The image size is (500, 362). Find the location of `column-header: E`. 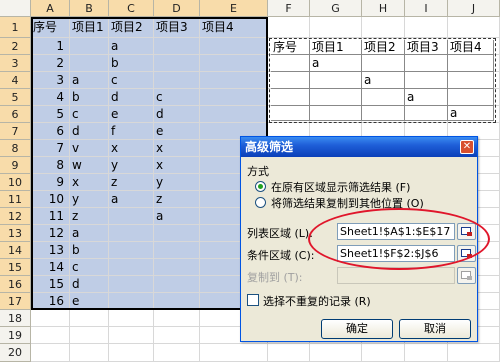

column-header: E is located at coordinates (234, 8).